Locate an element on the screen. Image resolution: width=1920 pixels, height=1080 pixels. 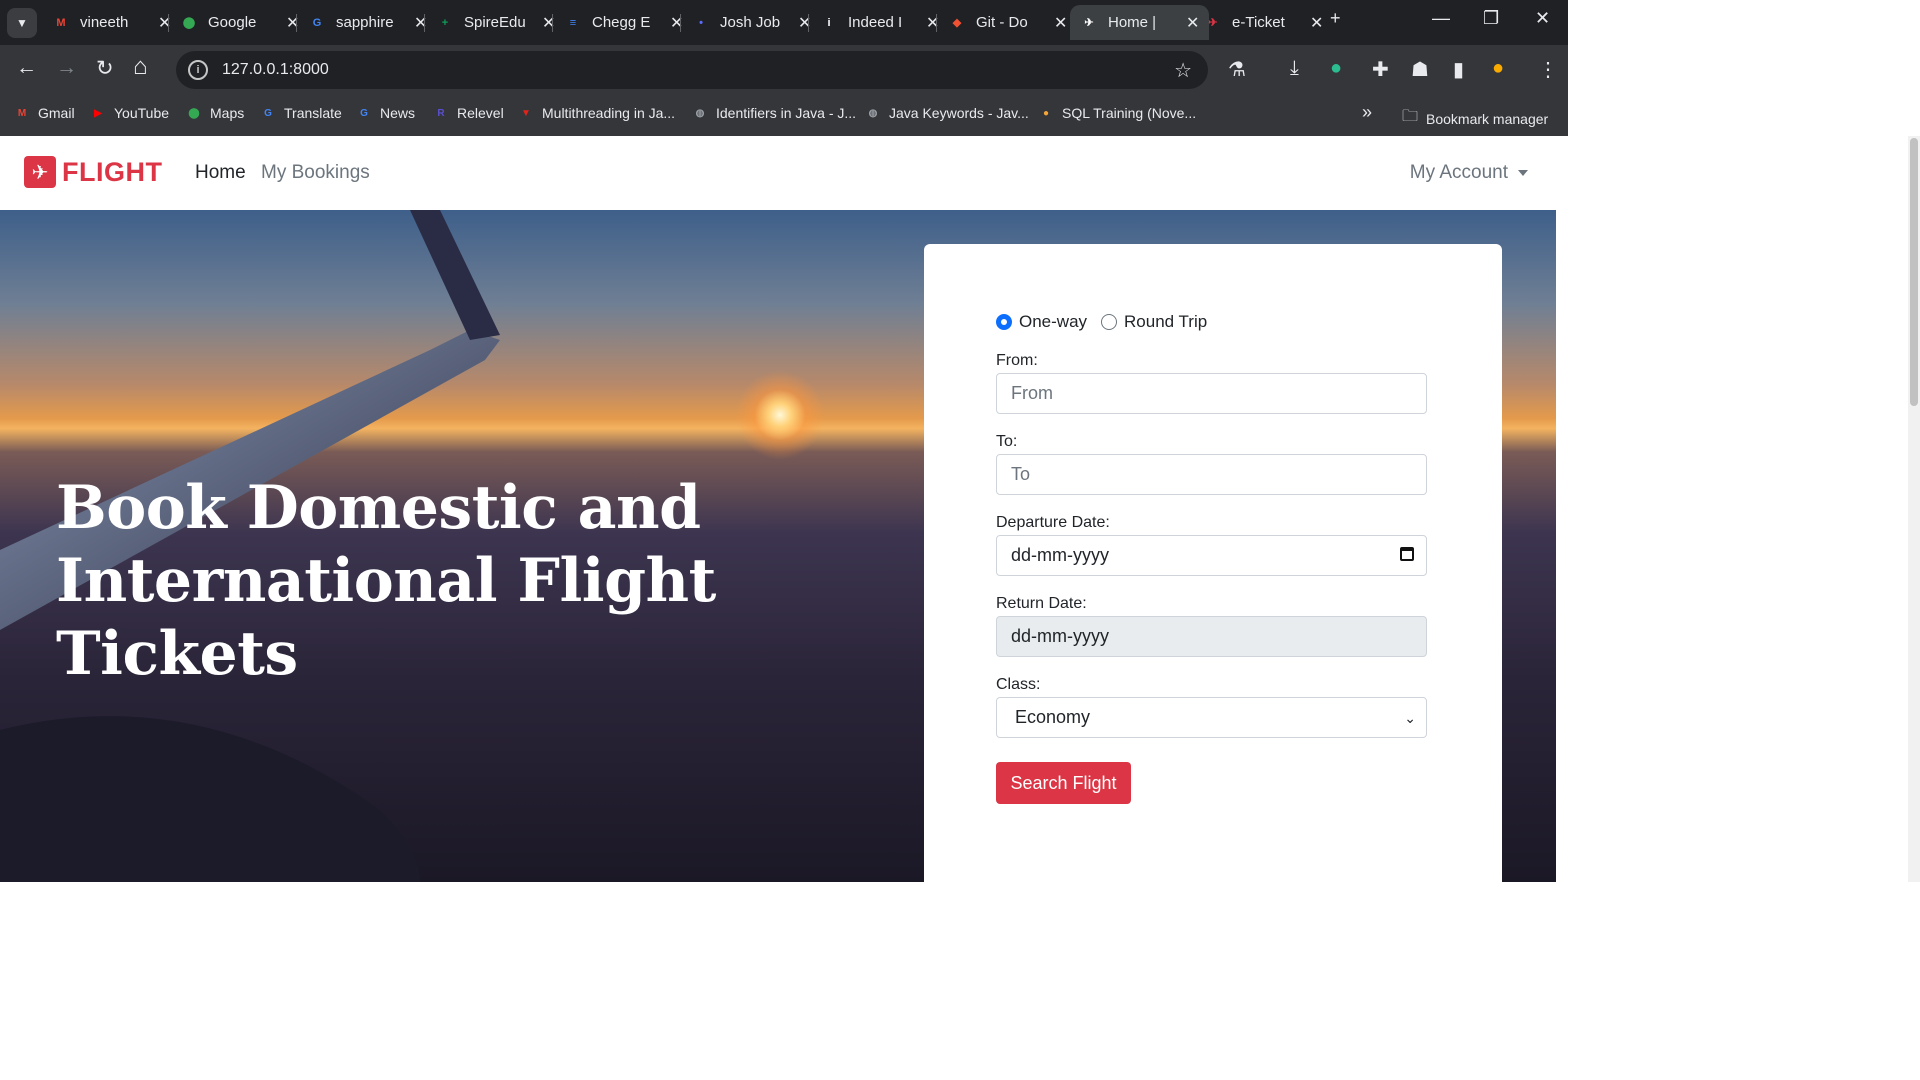
site-info-icon: i is located at coordinates (198, 70).